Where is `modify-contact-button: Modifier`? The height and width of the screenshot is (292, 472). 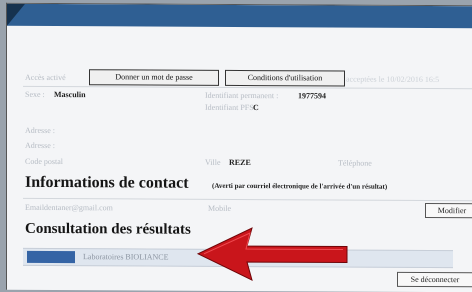
modify-contact-button: Modifier is located at coordinates (448, 210).